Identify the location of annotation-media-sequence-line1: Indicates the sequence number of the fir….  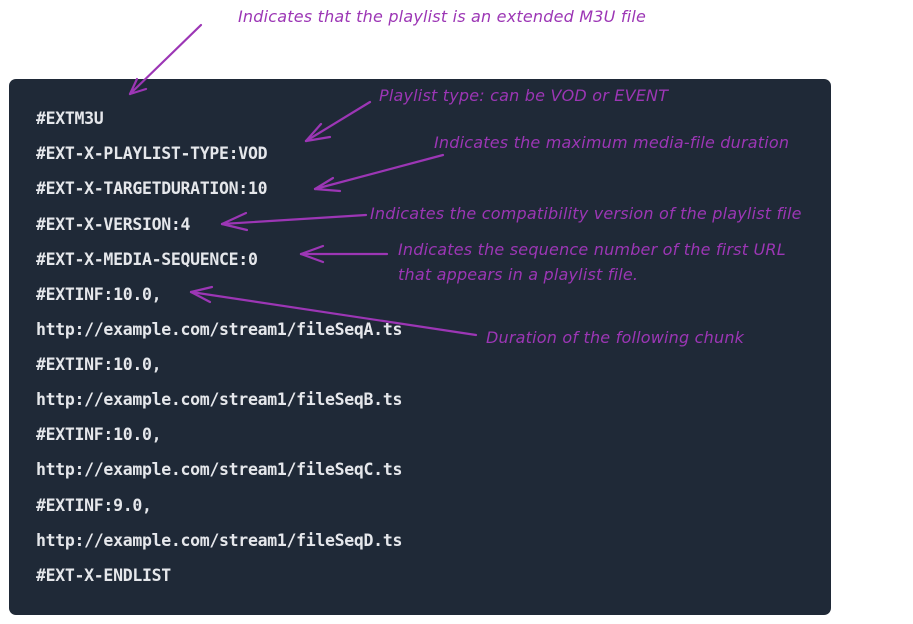
(592, 249).